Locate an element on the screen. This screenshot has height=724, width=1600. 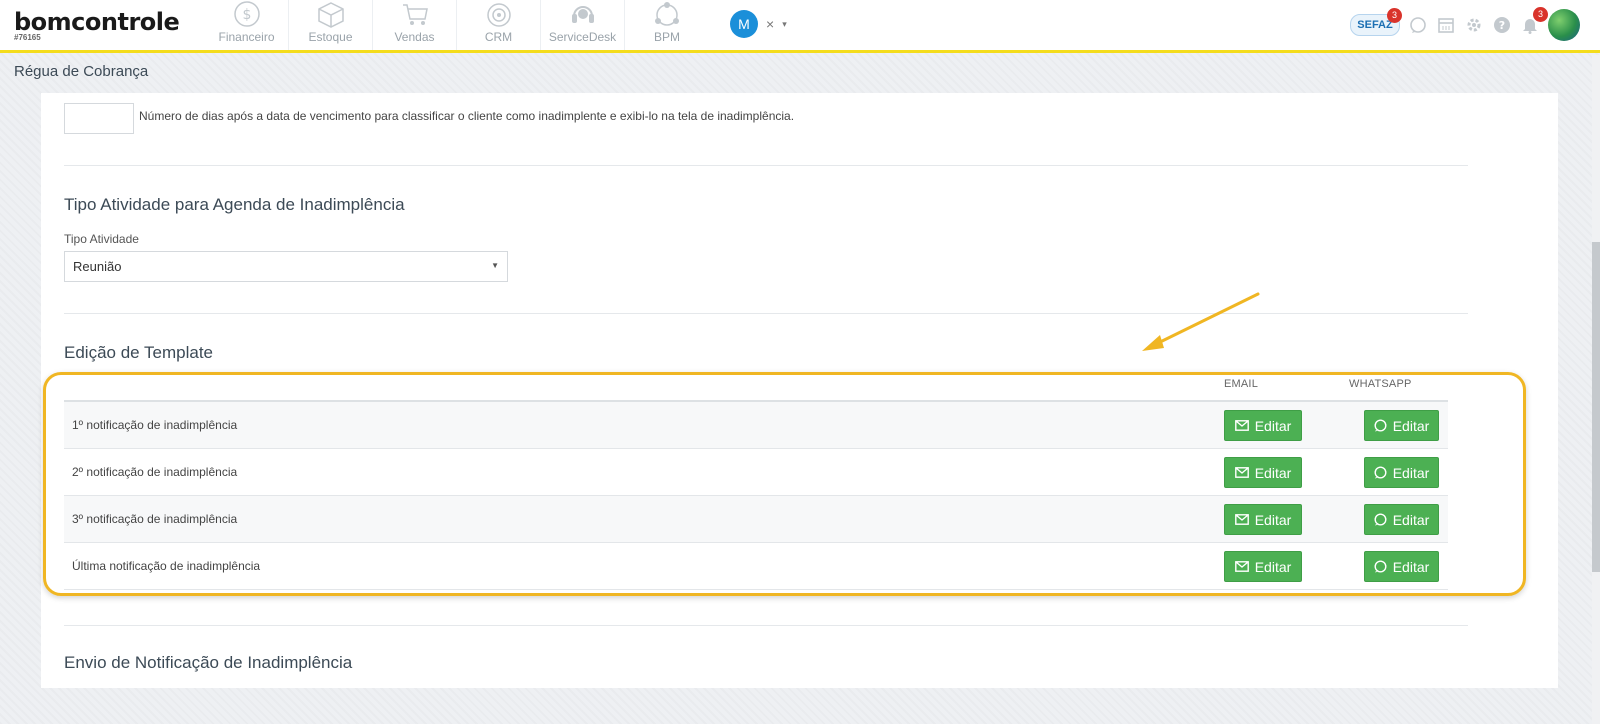
scrollbar is located at coordinates (1596, 389).